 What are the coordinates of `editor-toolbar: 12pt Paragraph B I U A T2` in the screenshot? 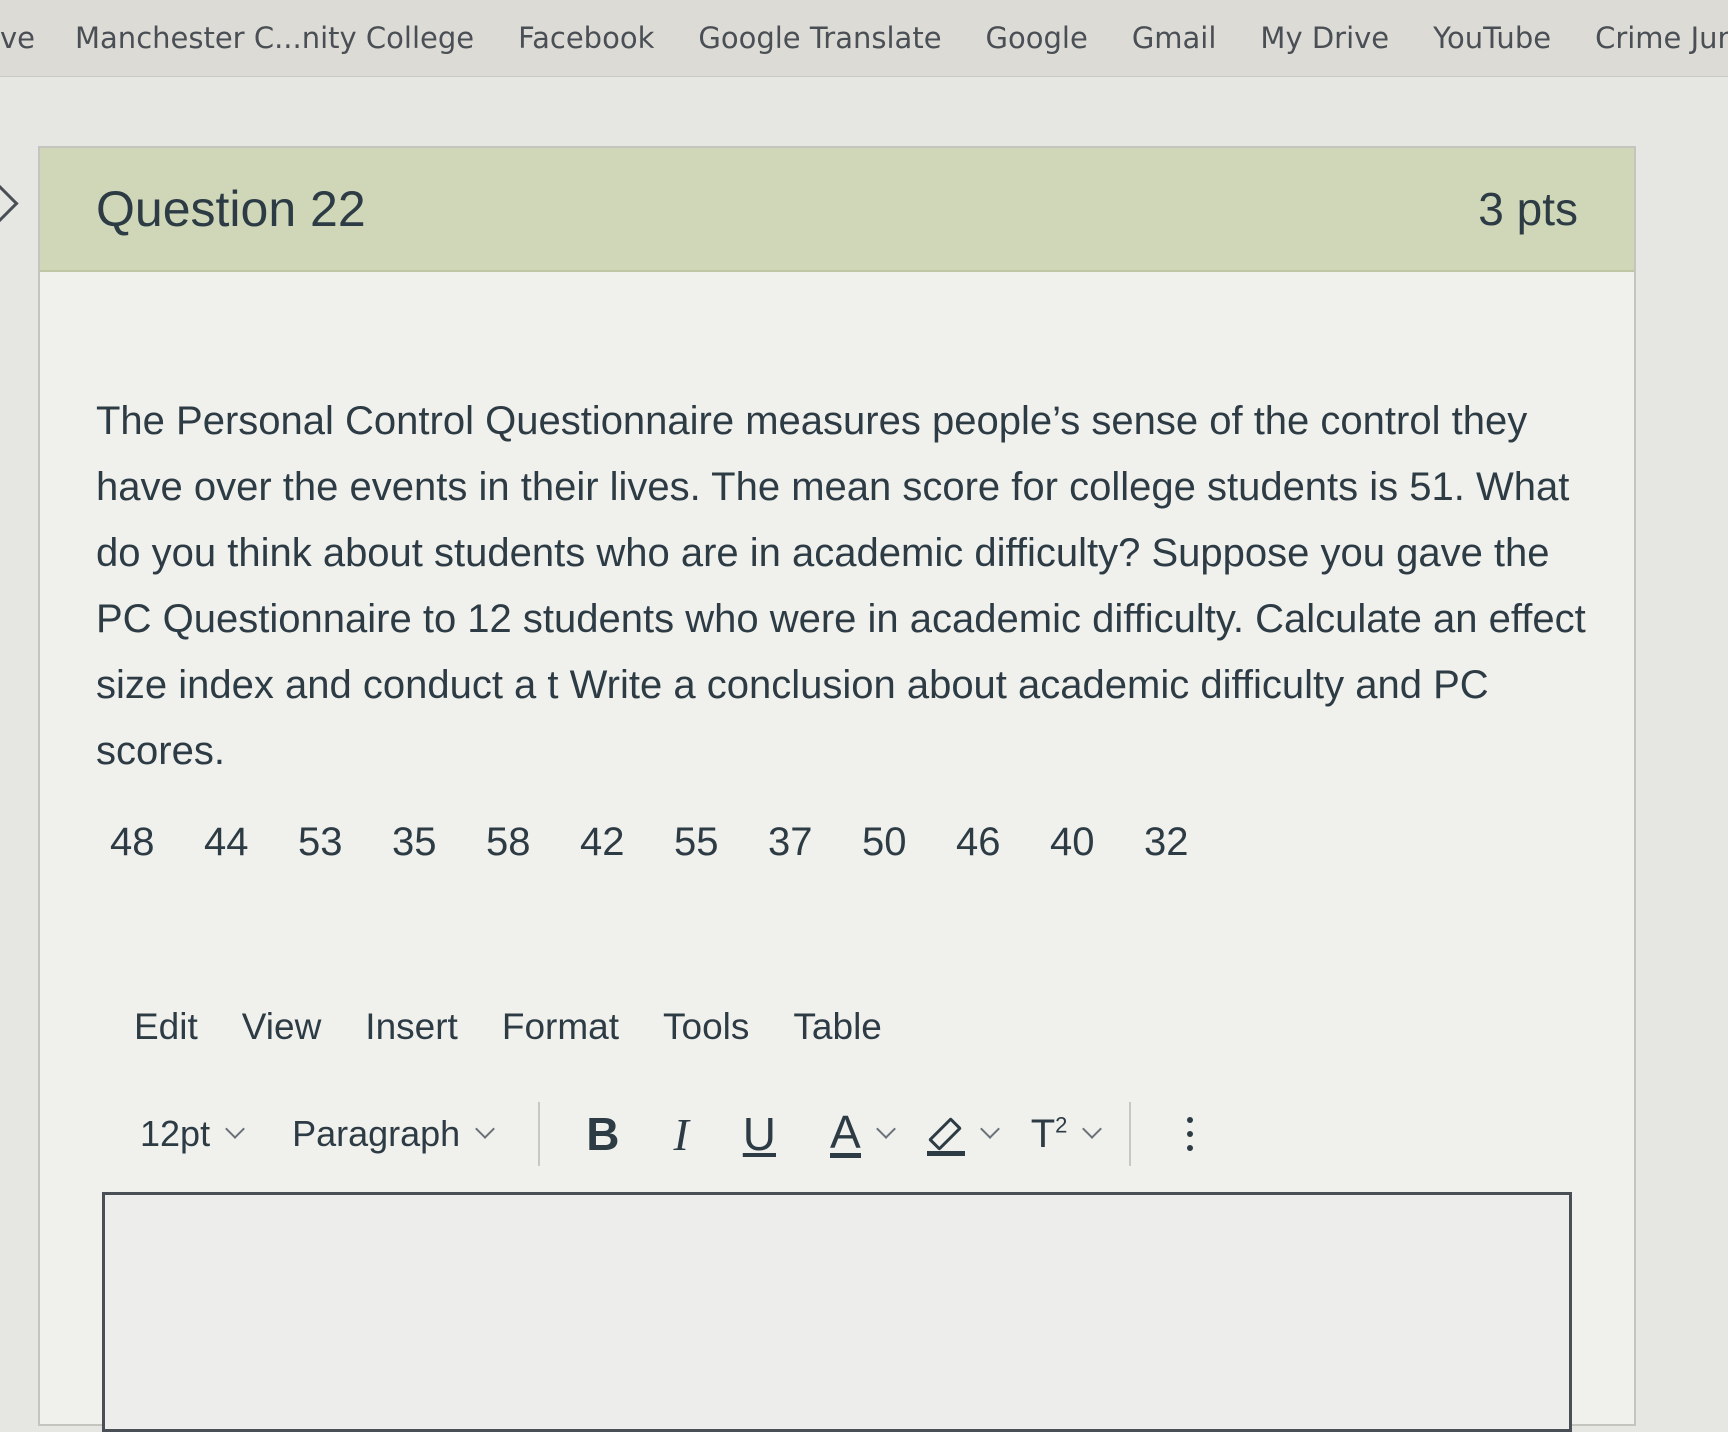 It's located at (790, 1134).